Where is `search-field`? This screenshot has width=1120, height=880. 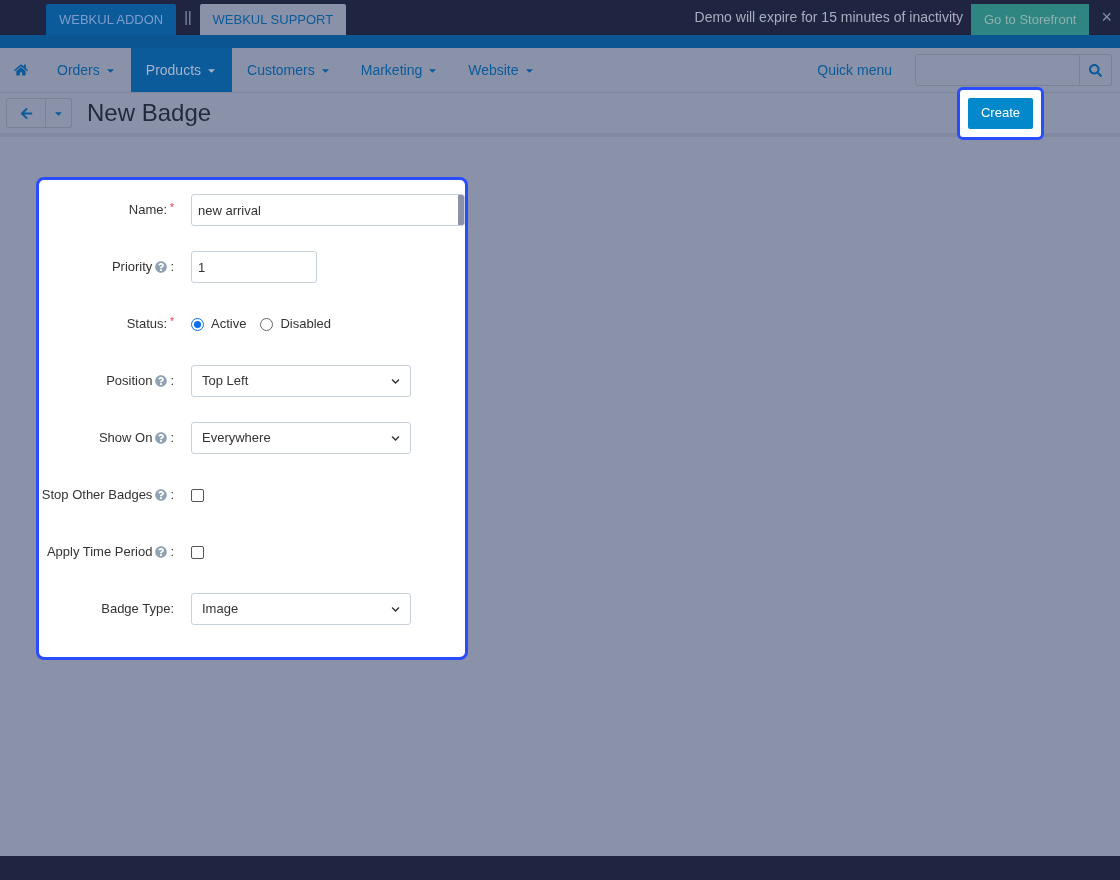
search-field is located at coordinates (997, 70).